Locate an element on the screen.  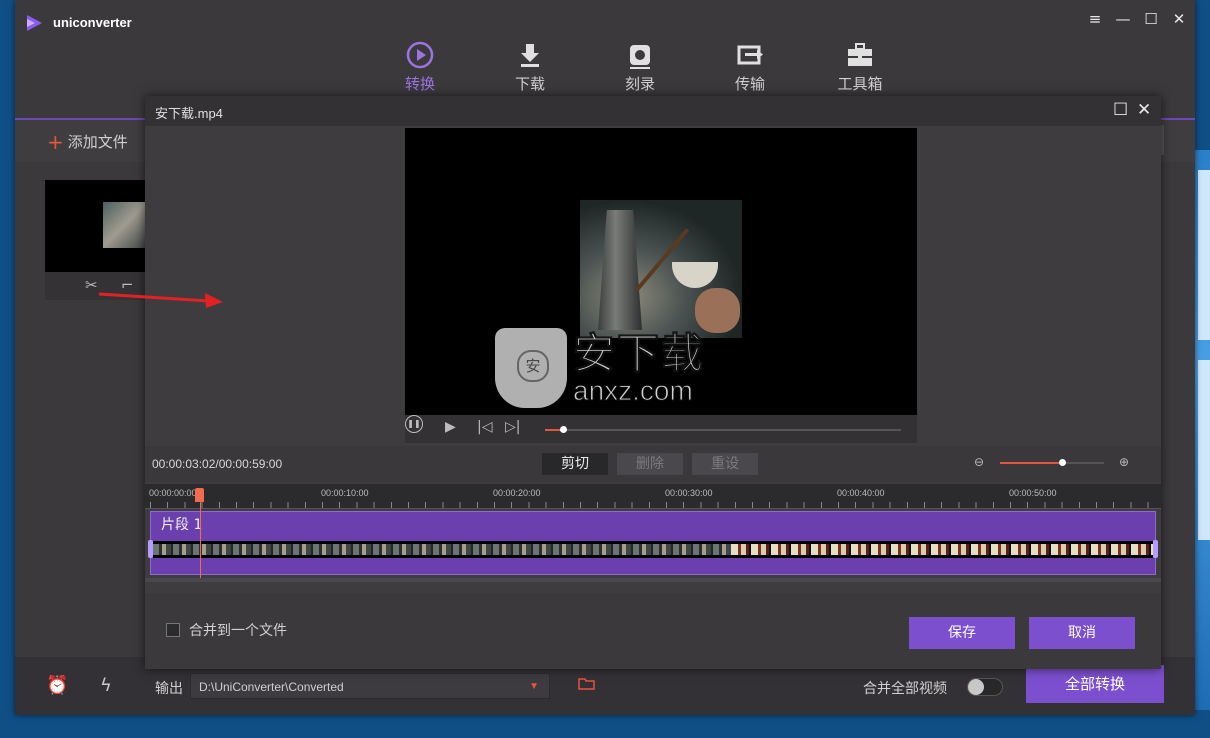
zoom-out-icon: ⊖ is located at coordinates (979, 462).